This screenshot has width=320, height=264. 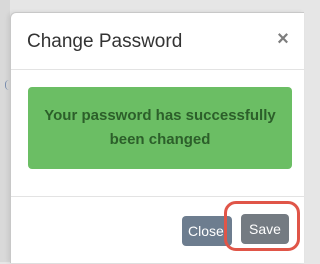 I want to click on save-button: Save, so click(x=265, y=229).